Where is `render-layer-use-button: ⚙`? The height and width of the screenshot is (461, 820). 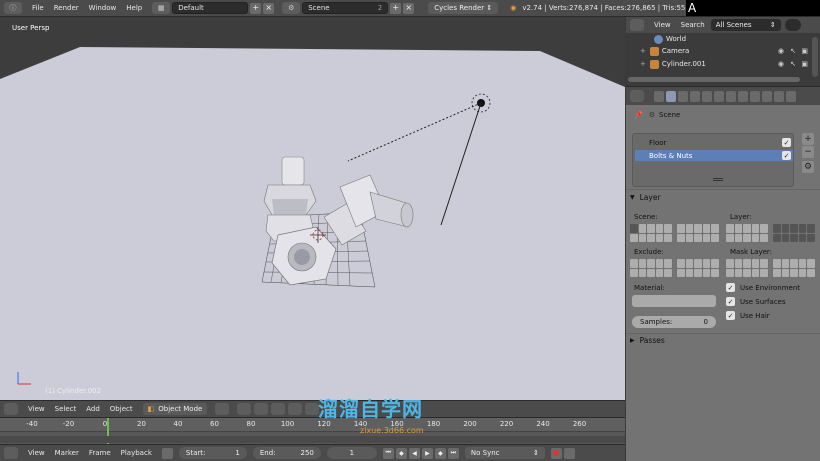
render-layer-use-button: ⚙ is located at coordinates (808, 167).